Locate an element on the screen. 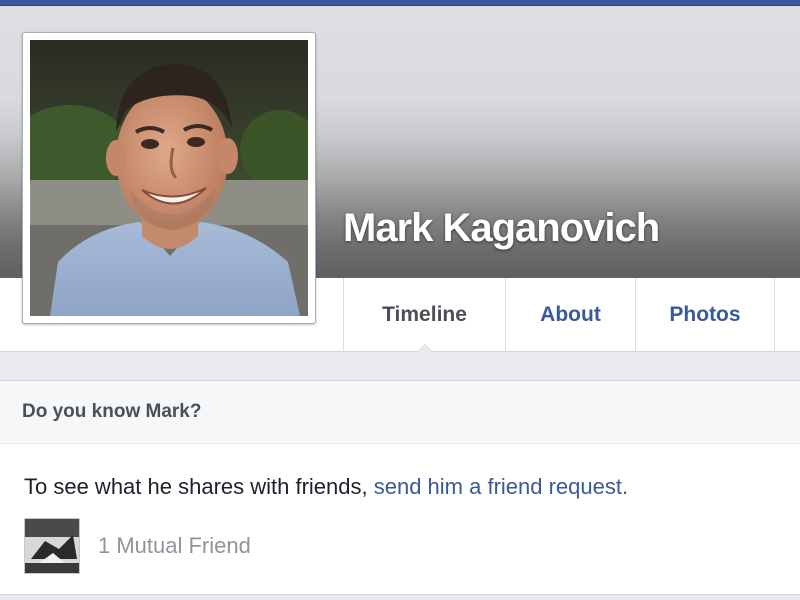 The width and height of the screenshot is (800, 600). tab-timeline: Timeline is located at coordinates (424, 315).